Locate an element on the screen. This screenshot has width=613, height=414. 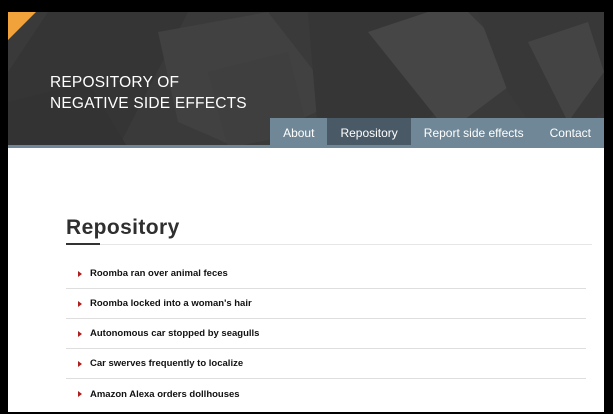
site-title: REPOSITORY OF NEGATIVE SIDE EFFECTS is located at coordinates (148, 93).